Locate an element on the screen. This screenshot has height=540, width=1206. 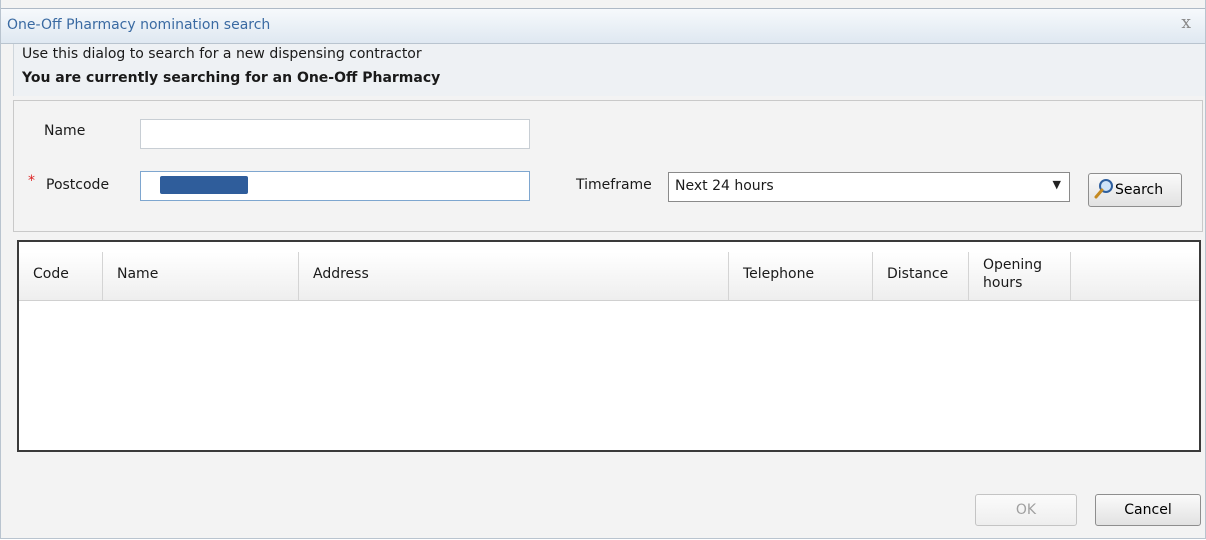
search-button: Search is located at coordinates (1135, 190).